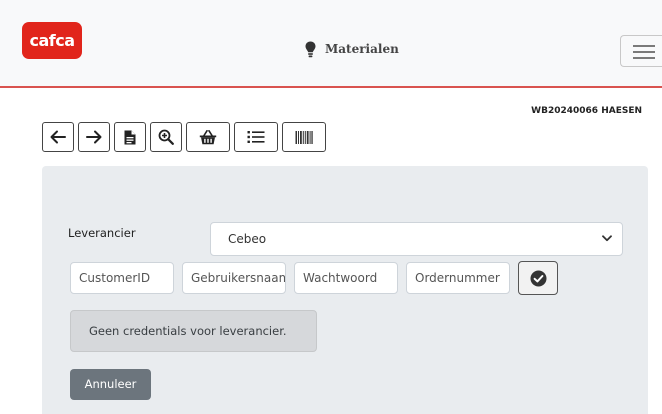  What do you see at coordinates (234, 278) in the screenshot?
I see `username-field: Gebruikersnaam` at bounding box center [234, 278].